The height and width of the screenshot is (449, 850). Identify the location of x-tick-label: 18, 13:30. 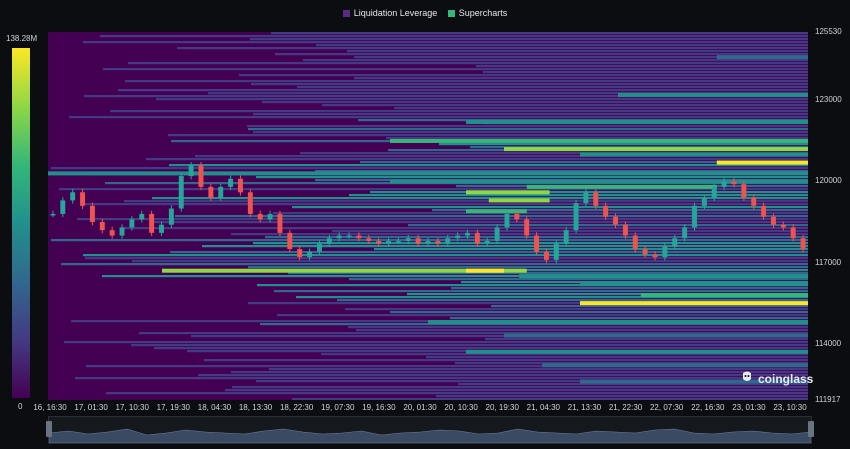
(255, 407).